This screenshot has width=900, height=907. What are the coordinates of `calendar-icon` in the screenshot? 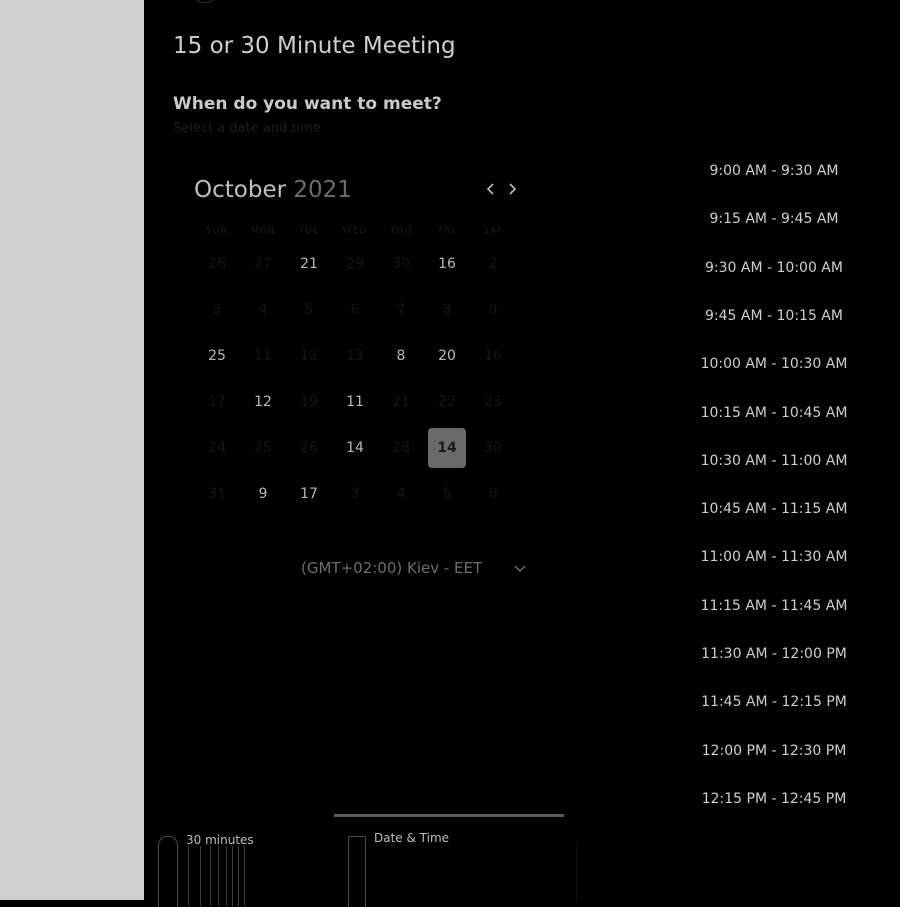 It's located at (357, 871).